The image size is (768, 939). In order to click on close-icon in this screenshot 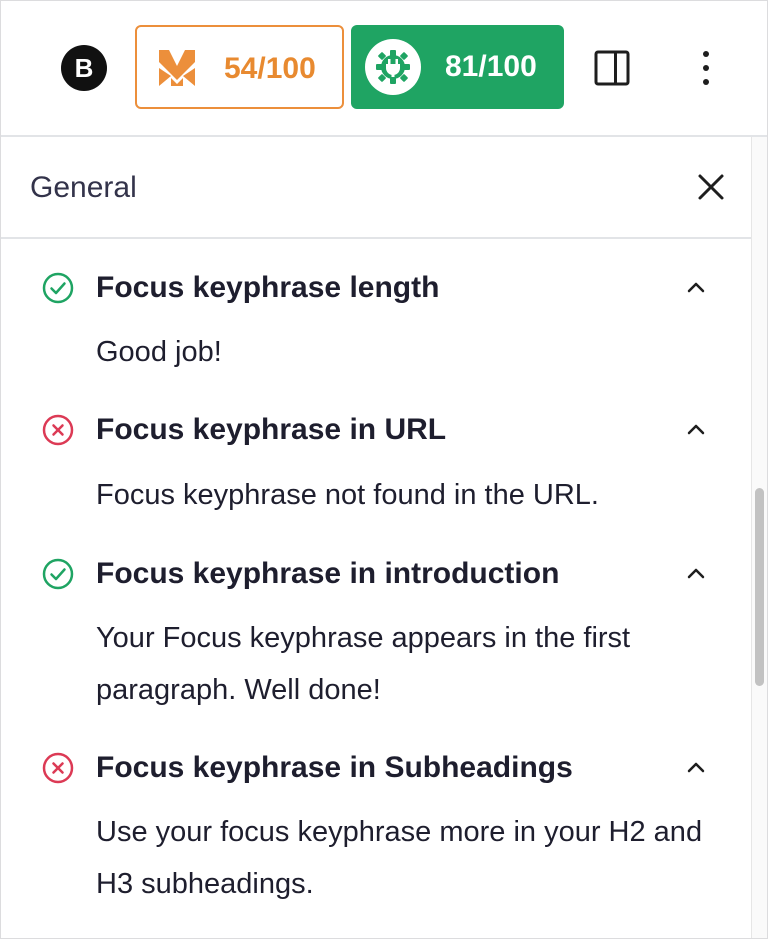, I will do `click(711, 187)`.